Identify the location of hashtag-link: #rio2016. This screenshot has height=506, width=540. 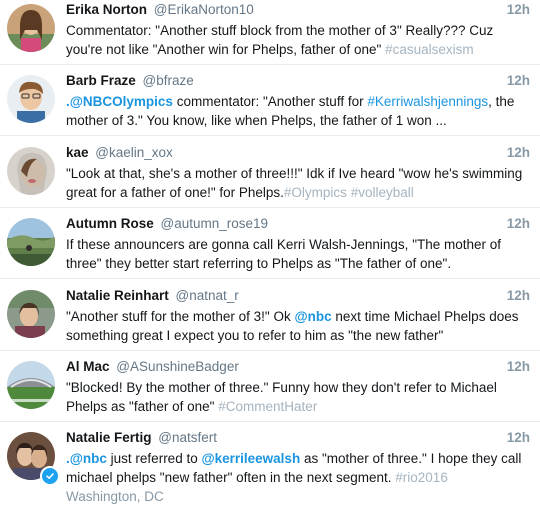
(421, 477).